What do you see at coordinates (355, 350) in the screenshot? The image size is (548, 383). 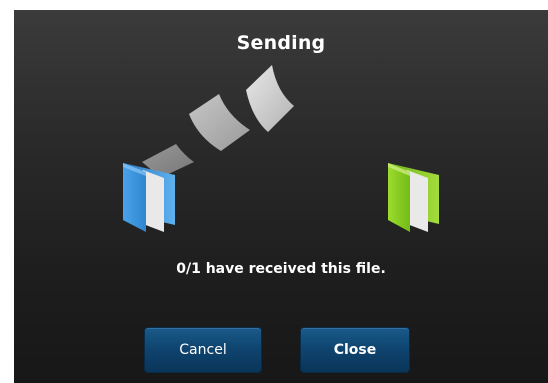 I see `close-button: Close` at bounding box center [355, 350].